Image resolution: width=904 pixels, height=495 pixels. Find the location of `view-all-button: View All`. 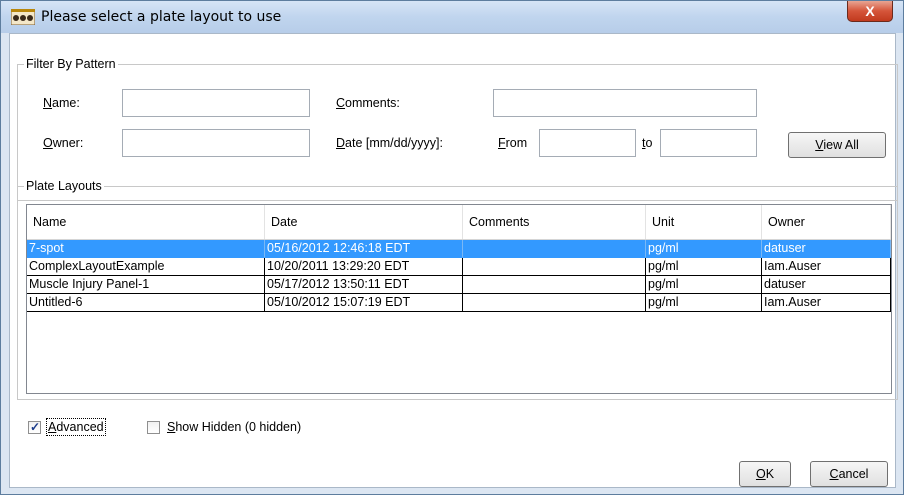

view-all-button: View All is located at coordinates (837, 145).